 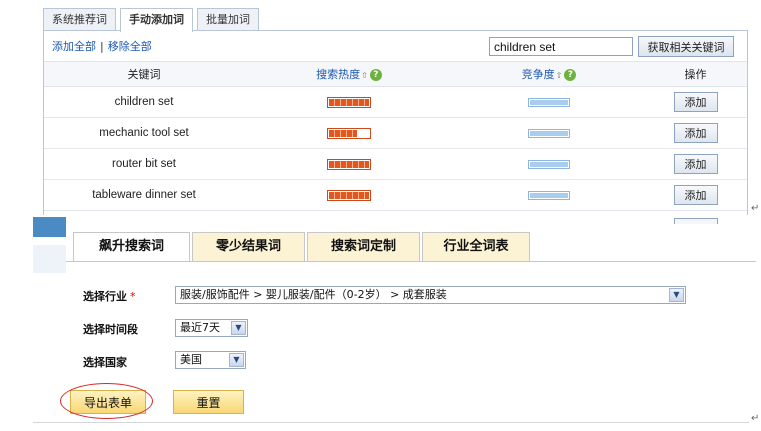 I want to click on industry-label: 选择行业 *, so click(x=109, y=296).